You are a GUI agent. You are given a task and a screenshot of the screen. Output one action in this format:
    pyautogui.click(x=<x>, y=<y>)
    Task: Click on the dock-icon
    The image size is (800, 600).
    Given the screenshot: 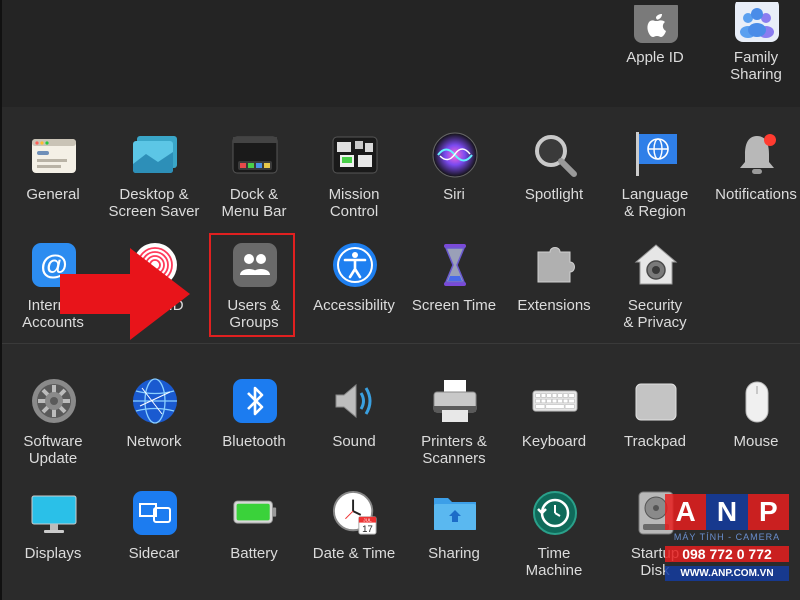 What is the action you would take?
    pyautogui.click(x=255, y=155)
    